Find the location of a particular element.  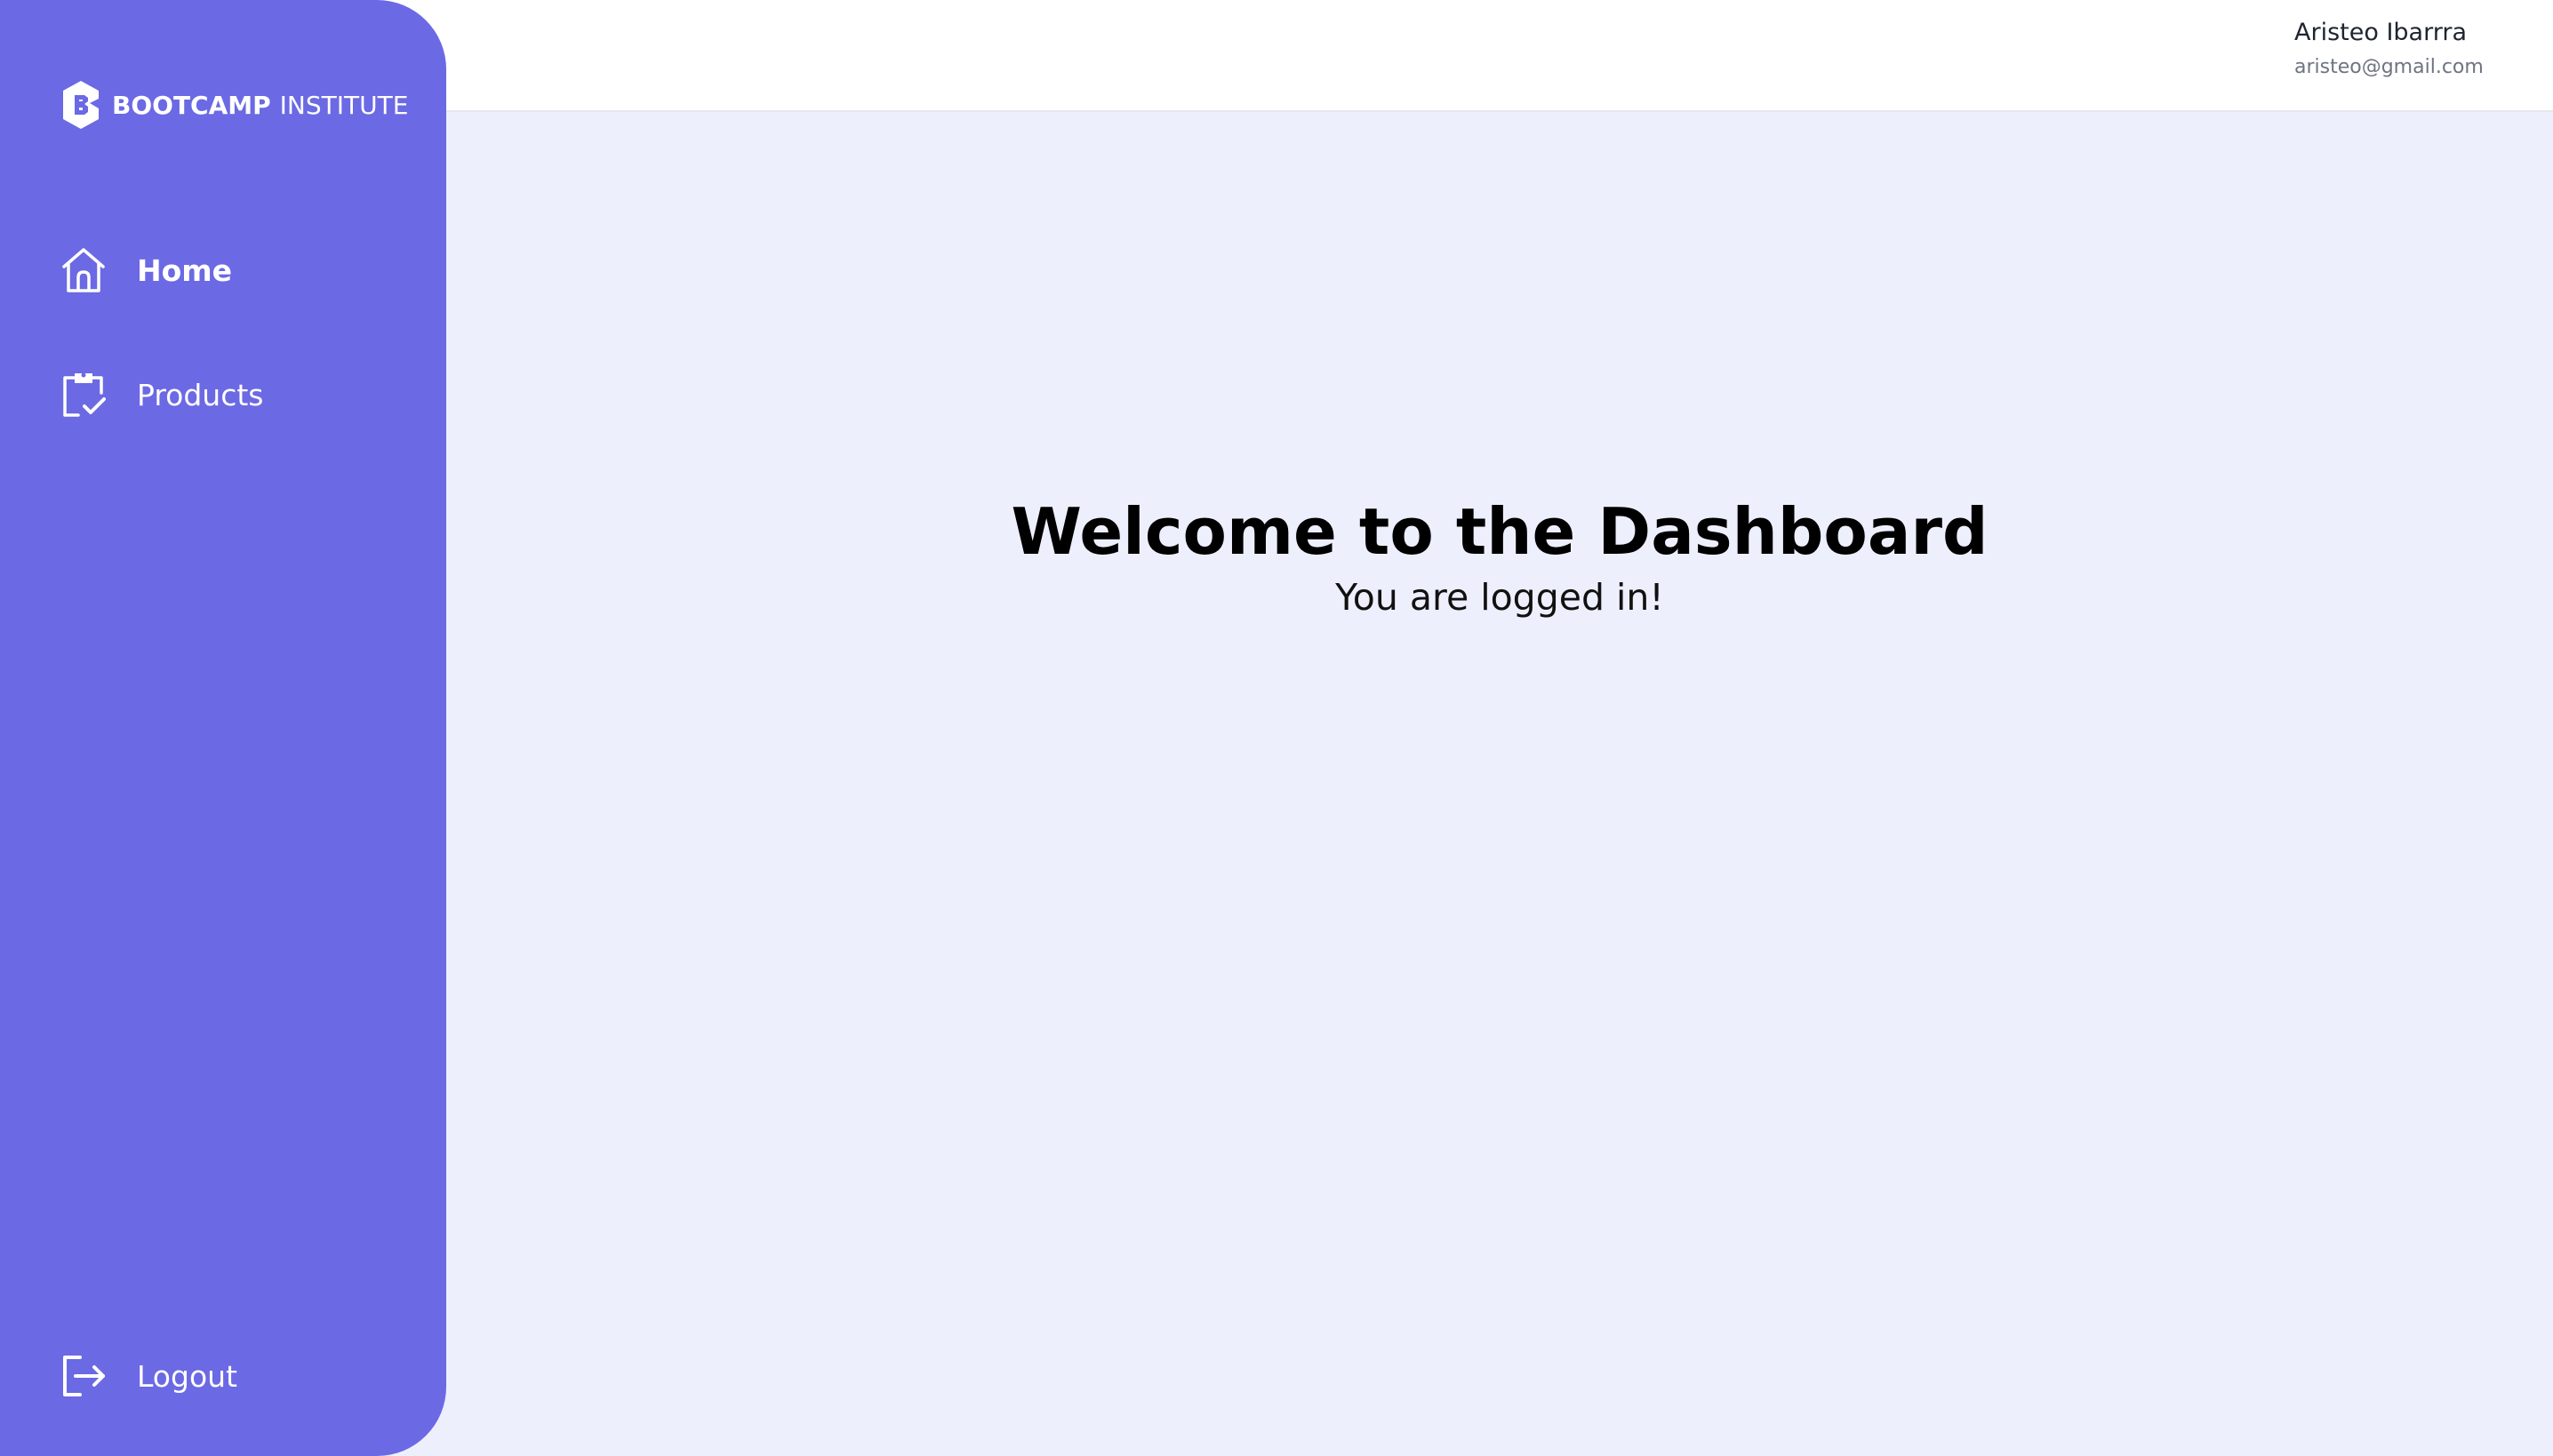

sidebar-item-label: Home is located at coordinates (185, 270).